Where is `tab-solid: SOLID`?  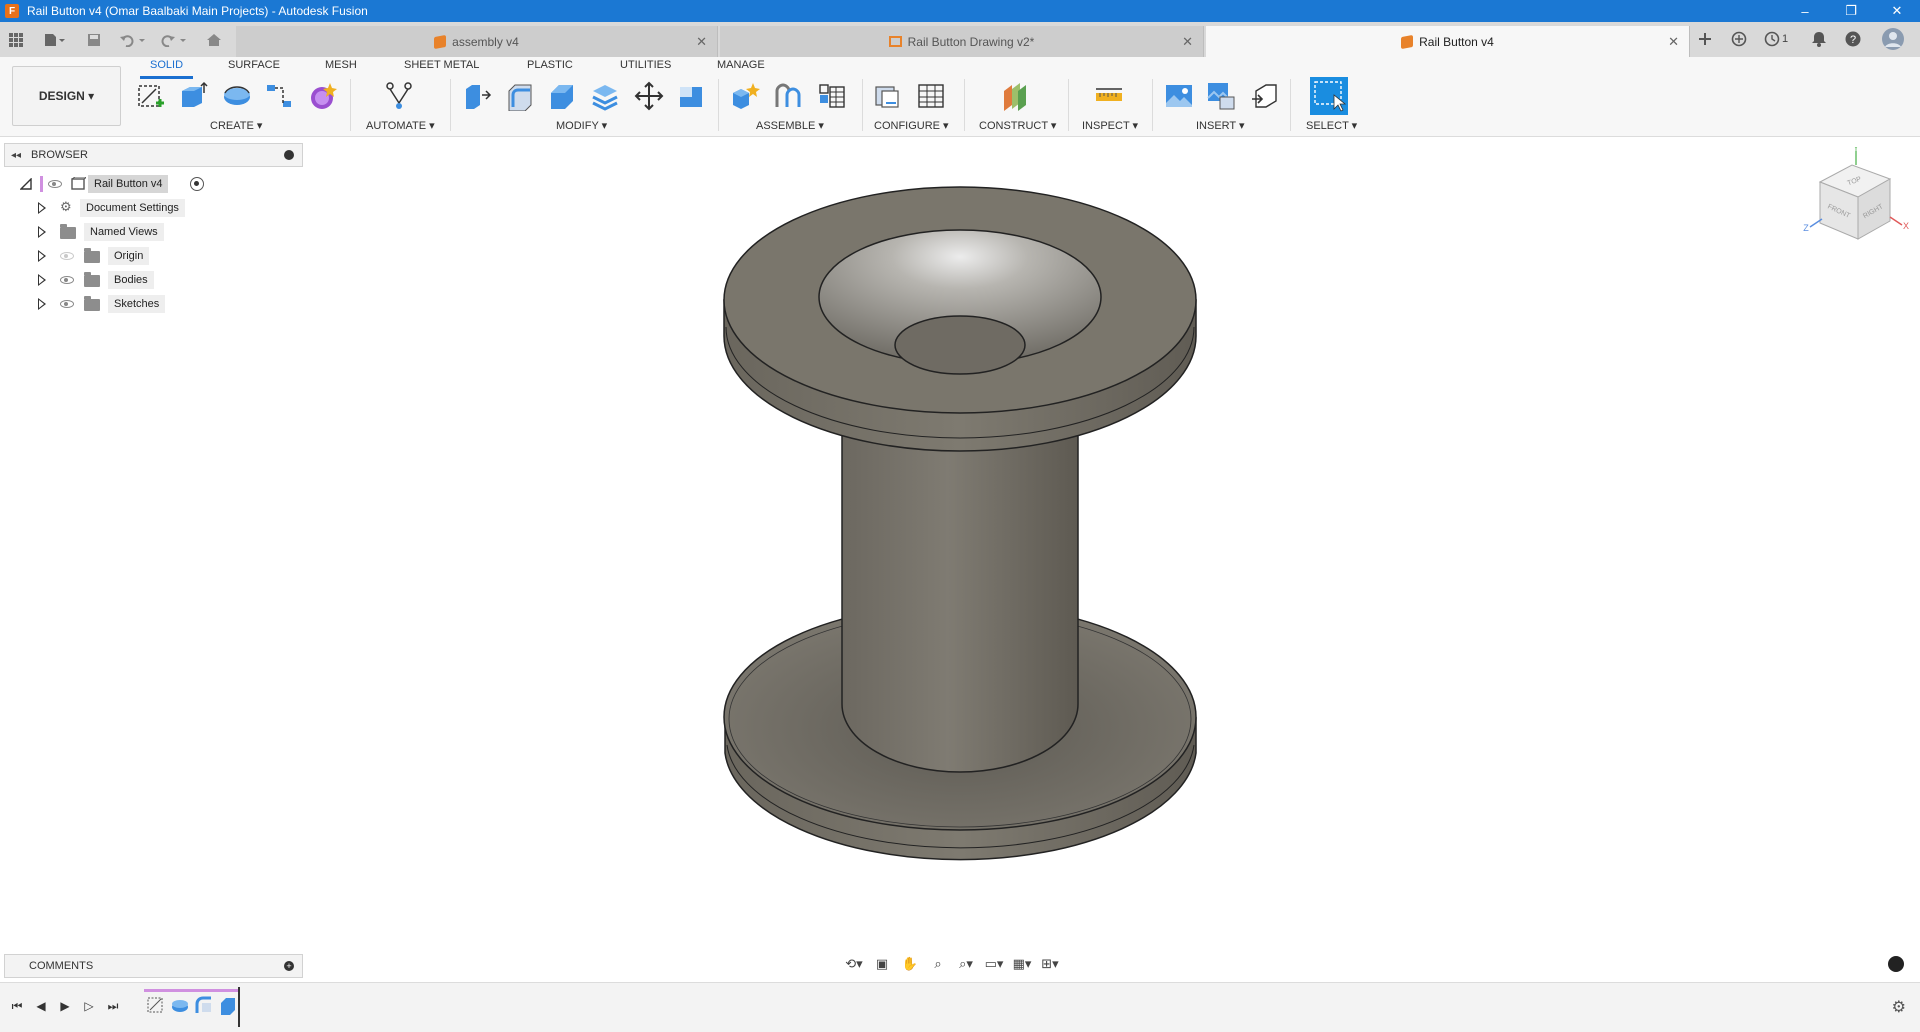
tab-solid: SOLID is located at coordinates (166, 69).